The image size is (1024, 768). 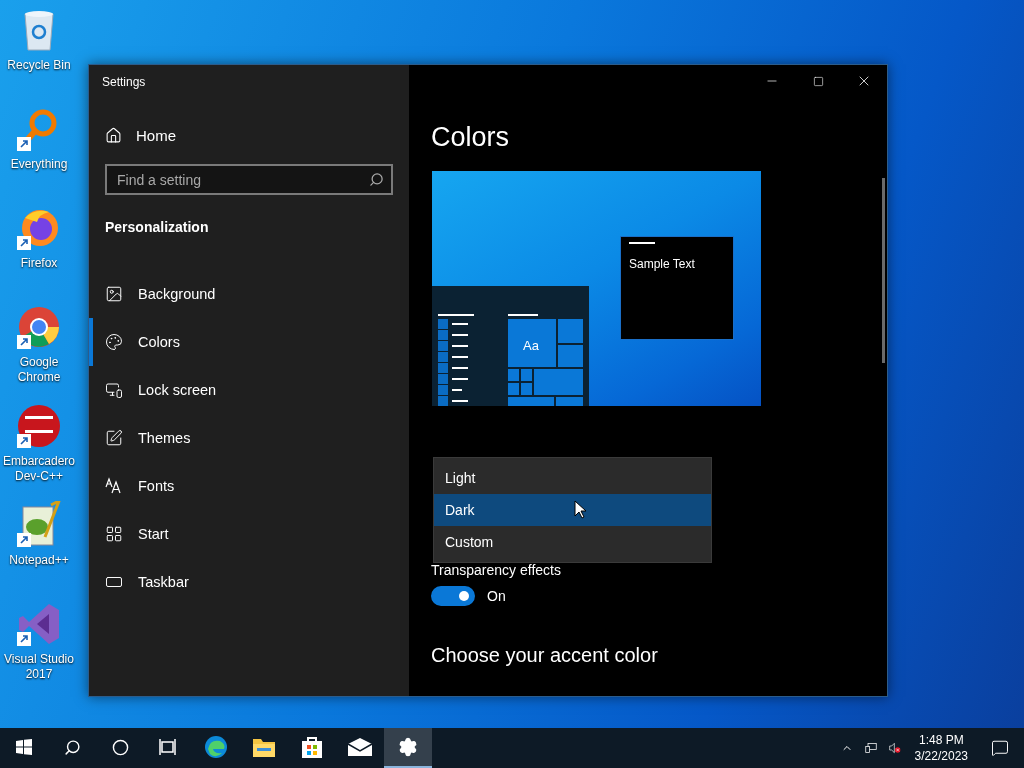 What do you see at coordinates (249, 179) in the screenshot?
I see `search-field: Find a setting` at bounding box center [249, 179].